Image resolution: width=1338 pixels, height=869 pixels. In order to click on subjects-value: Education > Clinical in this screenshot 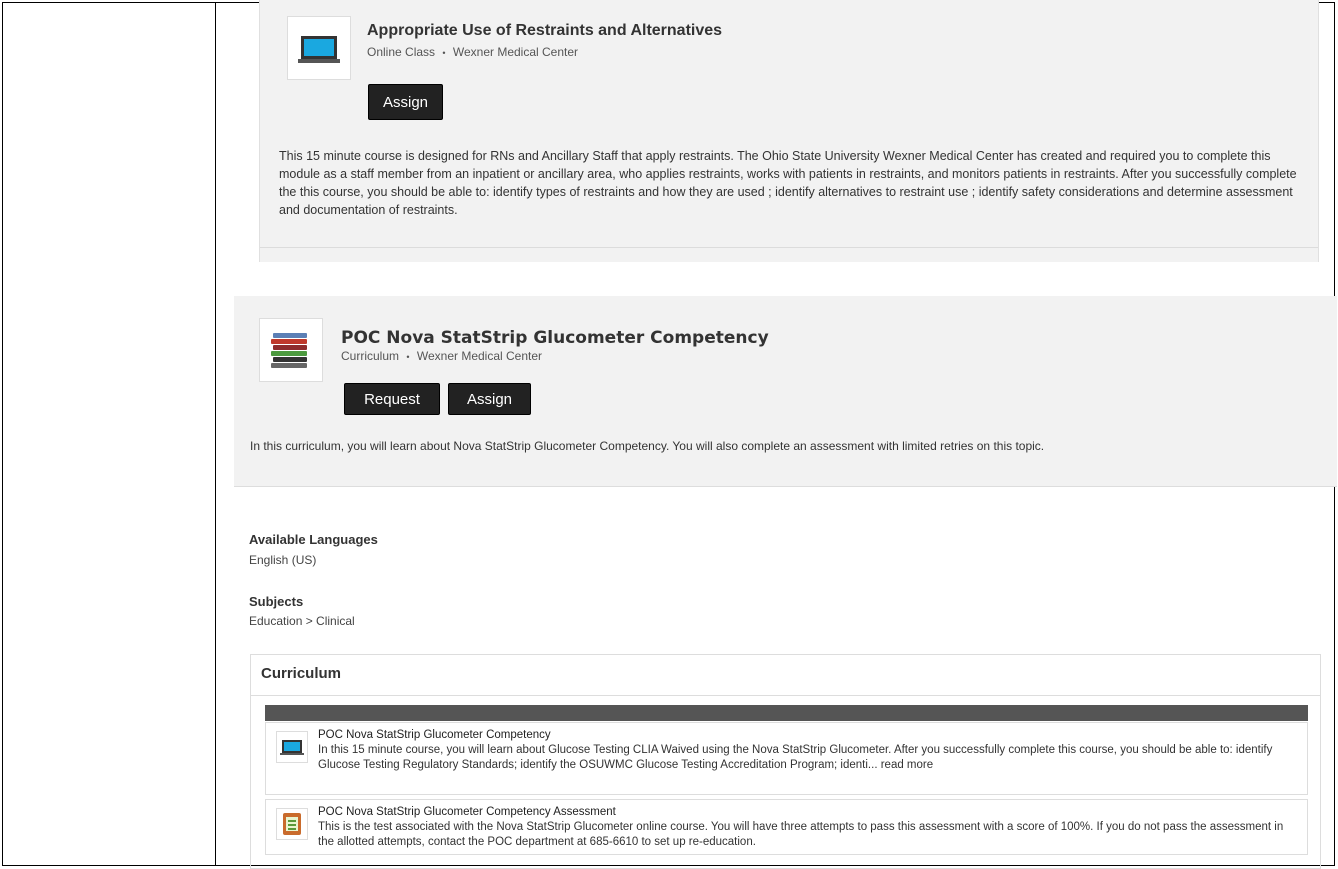, I will do `click(302, 621)`.